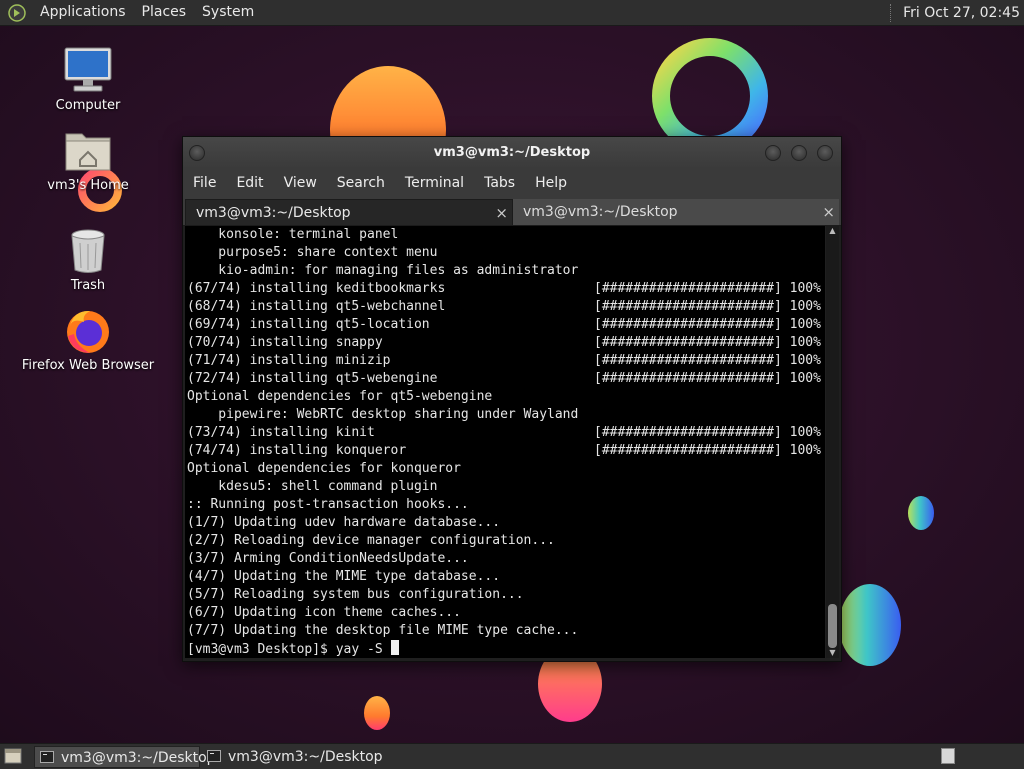 This screenshot has width=1024, height=769. What do you see at coordinates (312, 252) in the screenshot?
I see `terminal-line: purpose5: share context menu` at bounding box center [312, 252].